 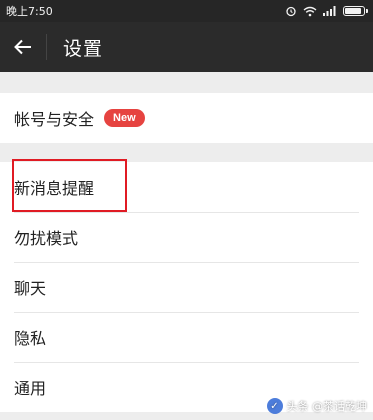 I want to click on watermark-text: 头条 @茶话乾坤, so click(x=327, y=406).